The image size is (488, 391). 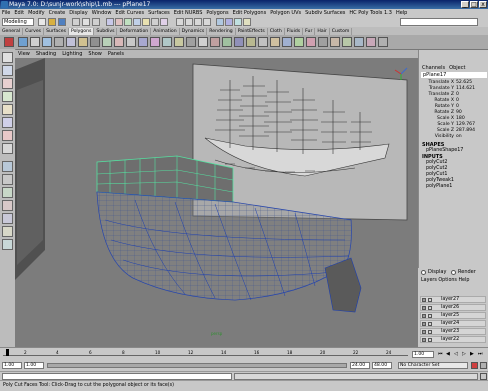 I want to click on menu-edit-curves: Edit Curves, so click(x=129, y=13).